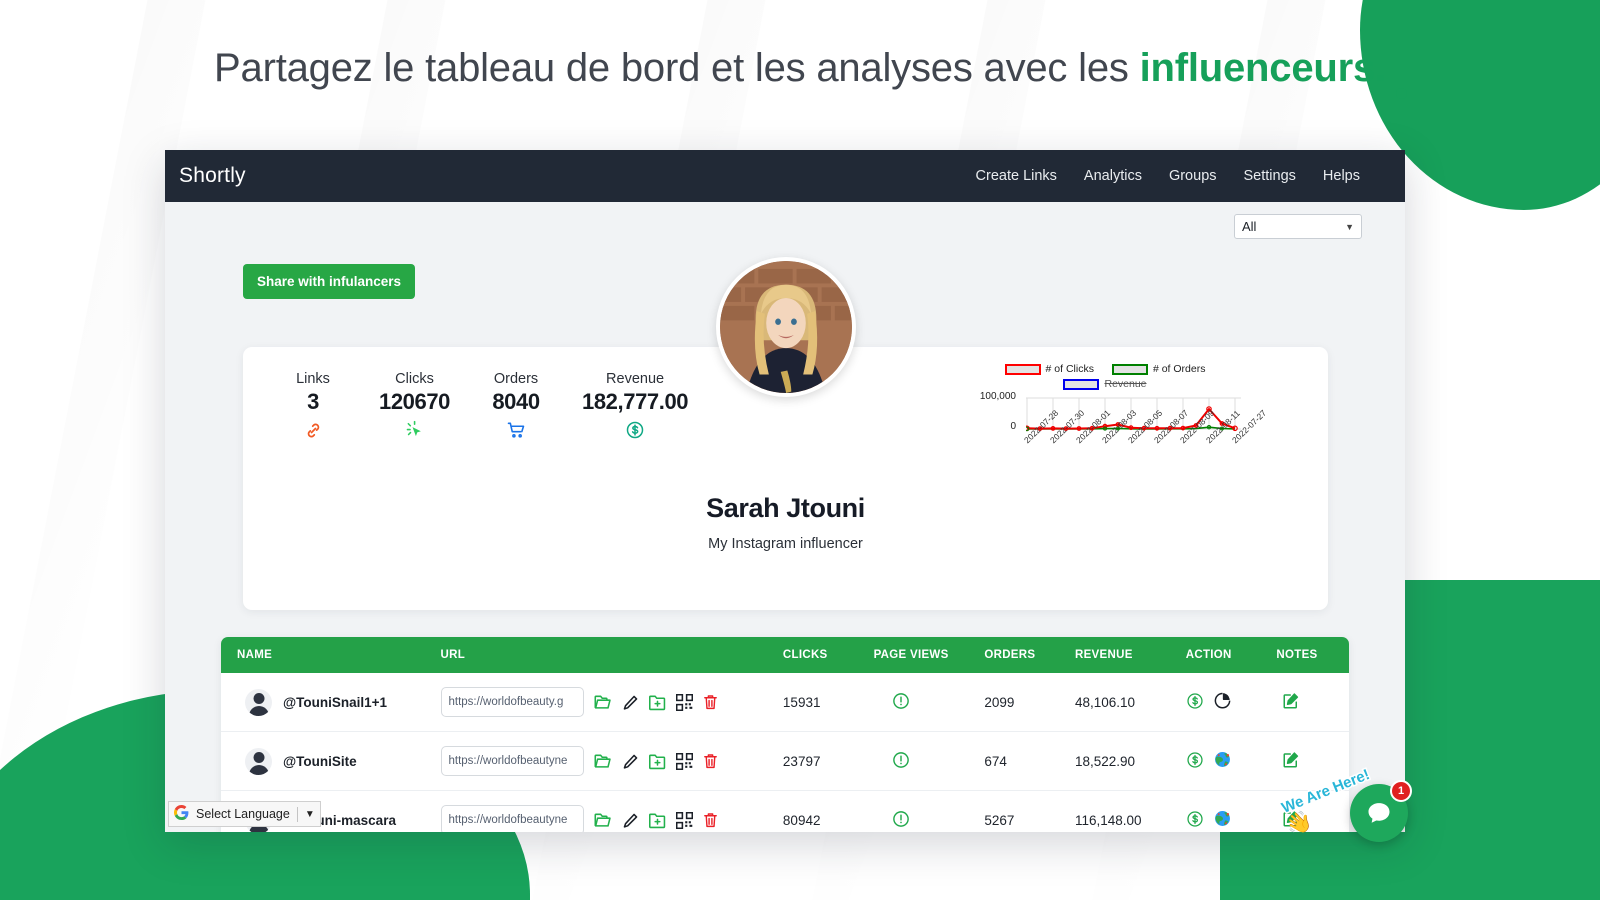 This screenshot has height=900, width=1600. I want to click on stat-value: 120670, so click(415, 401).